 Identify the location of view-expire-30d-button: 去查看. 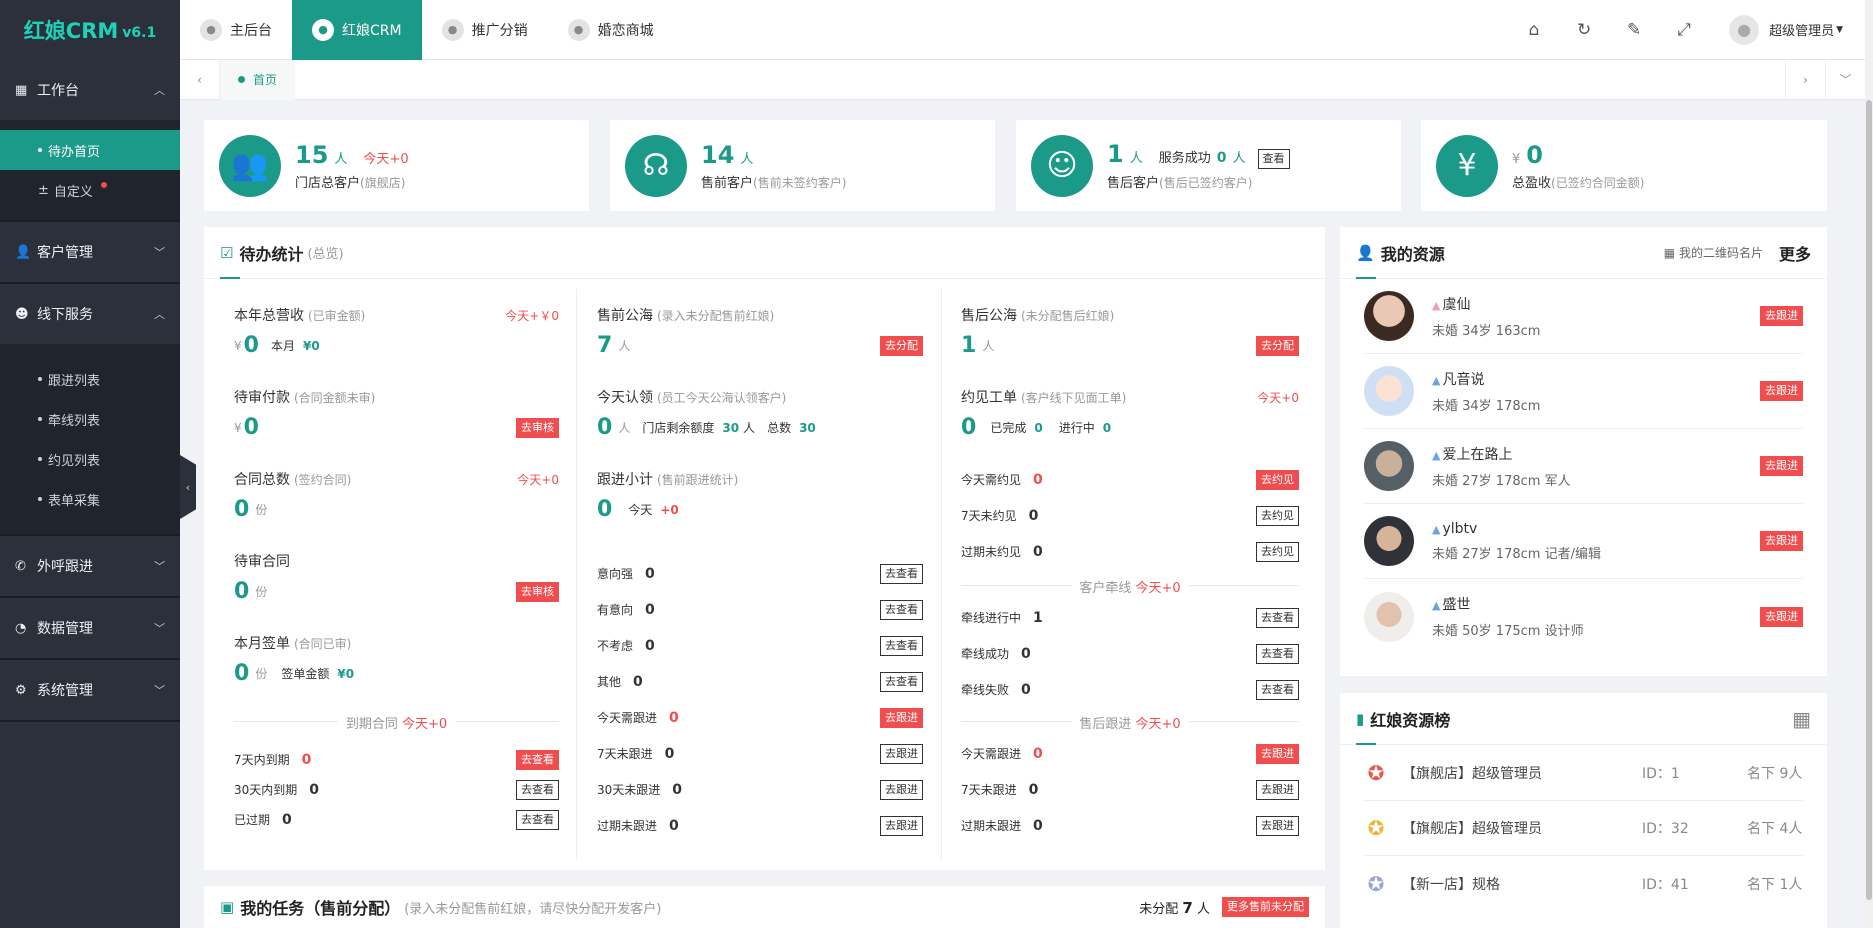
(537, 790).